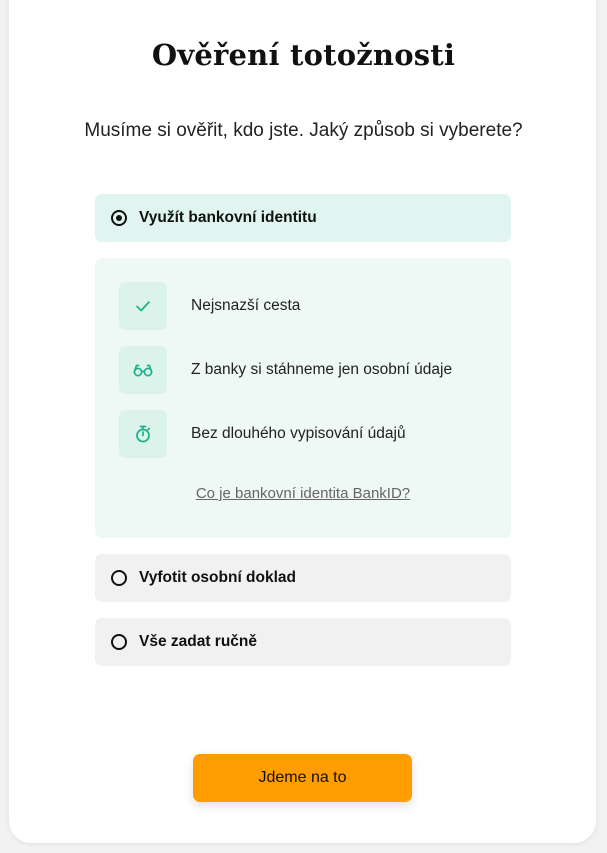 Image resolution: width=607 pixels, height=853 pixels. Describe the element at coordinates (302, 778) in the screenshot. I see `continue-button: Jdeme na to` at that location.